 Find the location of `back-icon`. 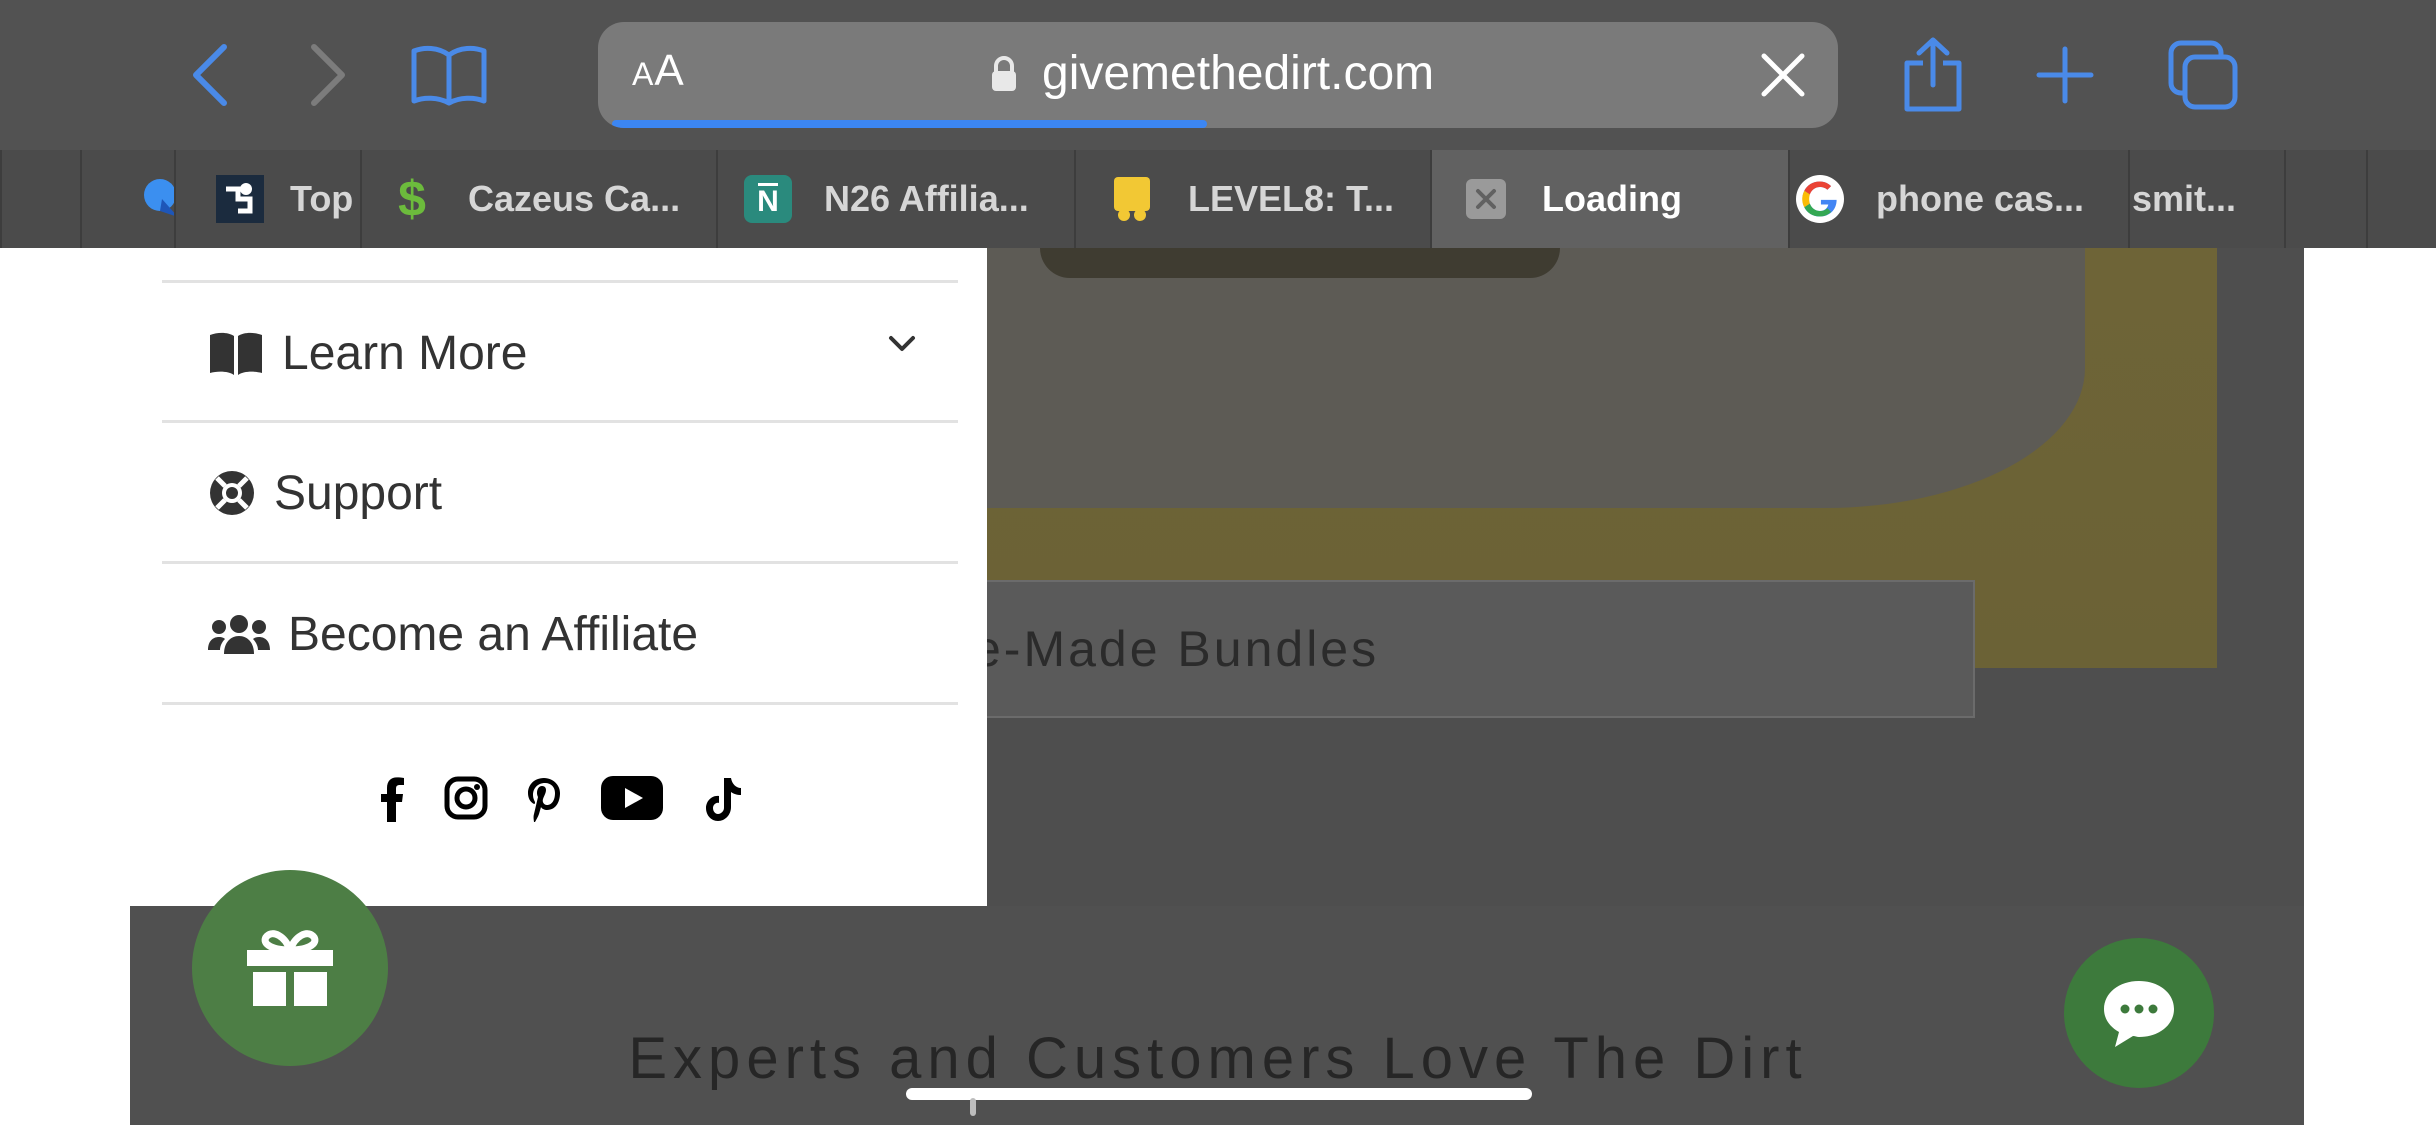

back-icon is located at coordinates (210, 75).